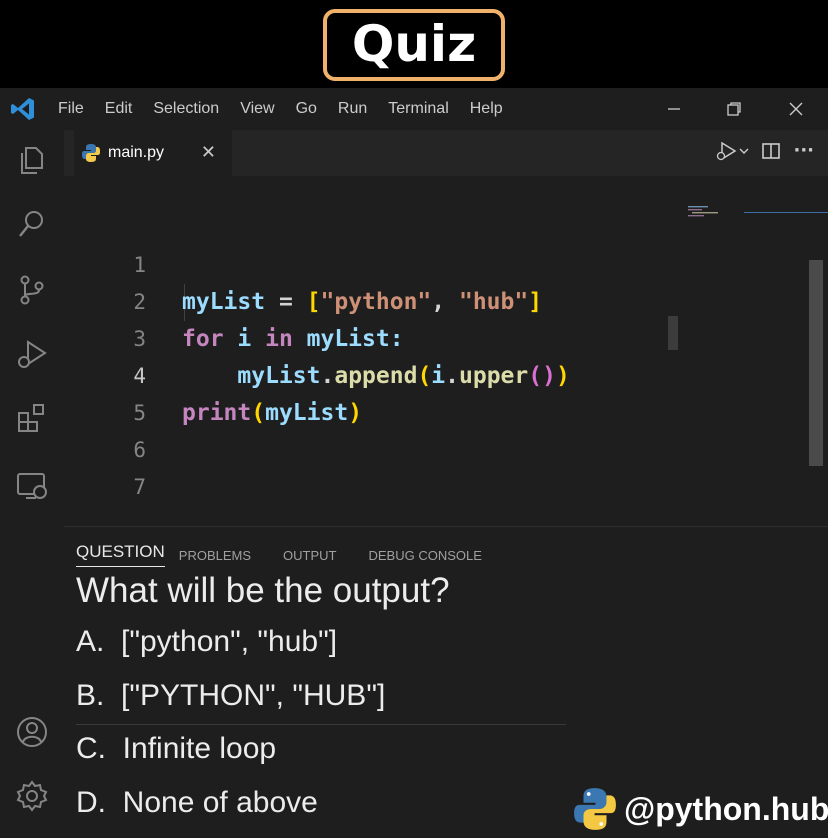 The height and width of the screenshot is (838, 828). What do you see at coordinates (32, 160) in the screenshot?
I see `explorer-icon` at bounding box center [32, 160].